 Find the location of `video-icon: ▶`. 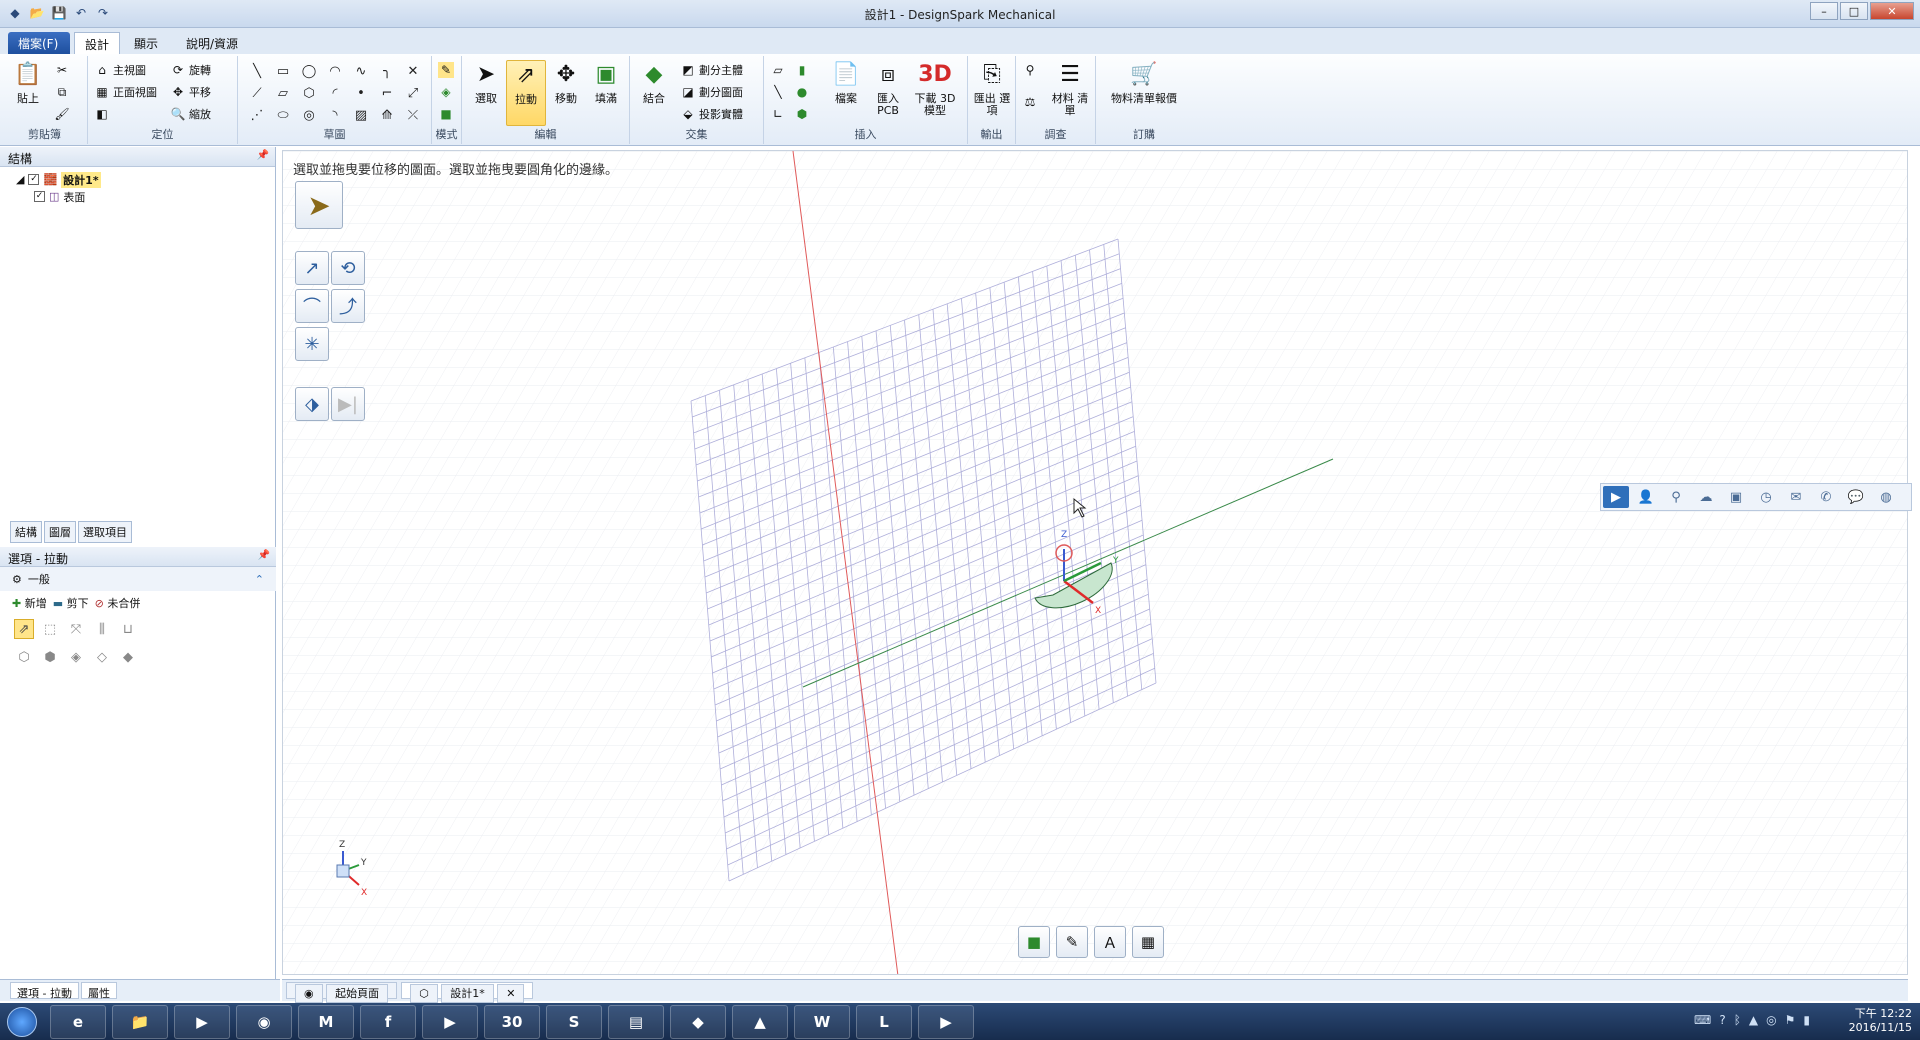

video-icon: ▶ is located at coordinates (450, 1021).